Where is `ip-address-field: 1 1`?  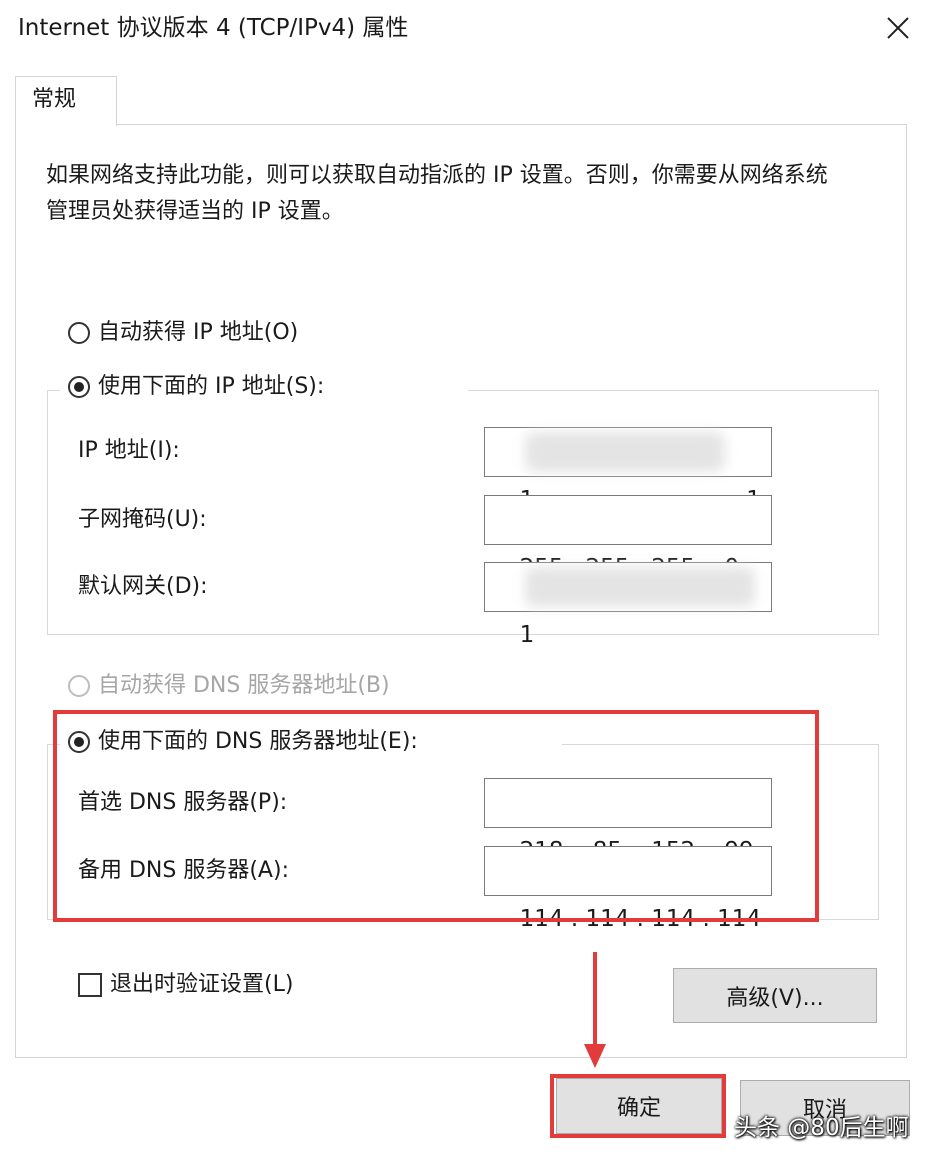
ip-address-field: 1 1 is located at coordinates (628, 470).